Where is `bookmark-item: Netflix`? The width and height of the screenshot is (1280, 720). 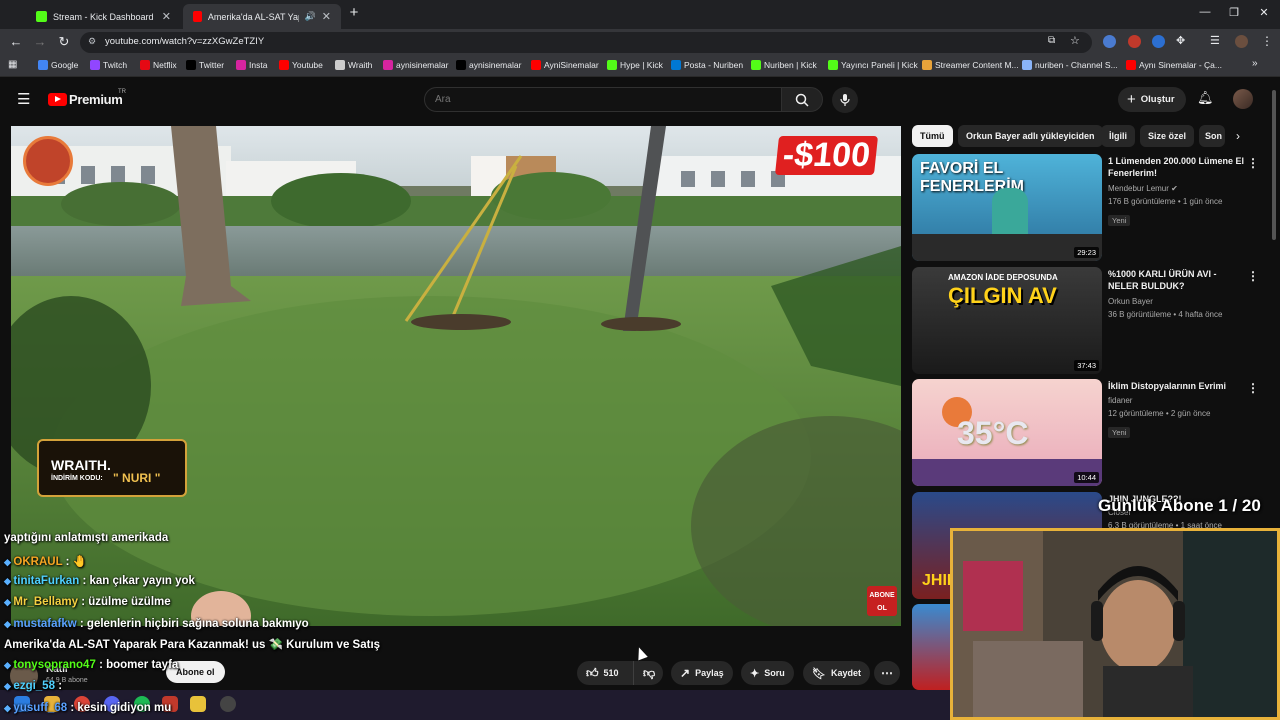 bookmark-item: Netflix is located at coordinates (158, 65).